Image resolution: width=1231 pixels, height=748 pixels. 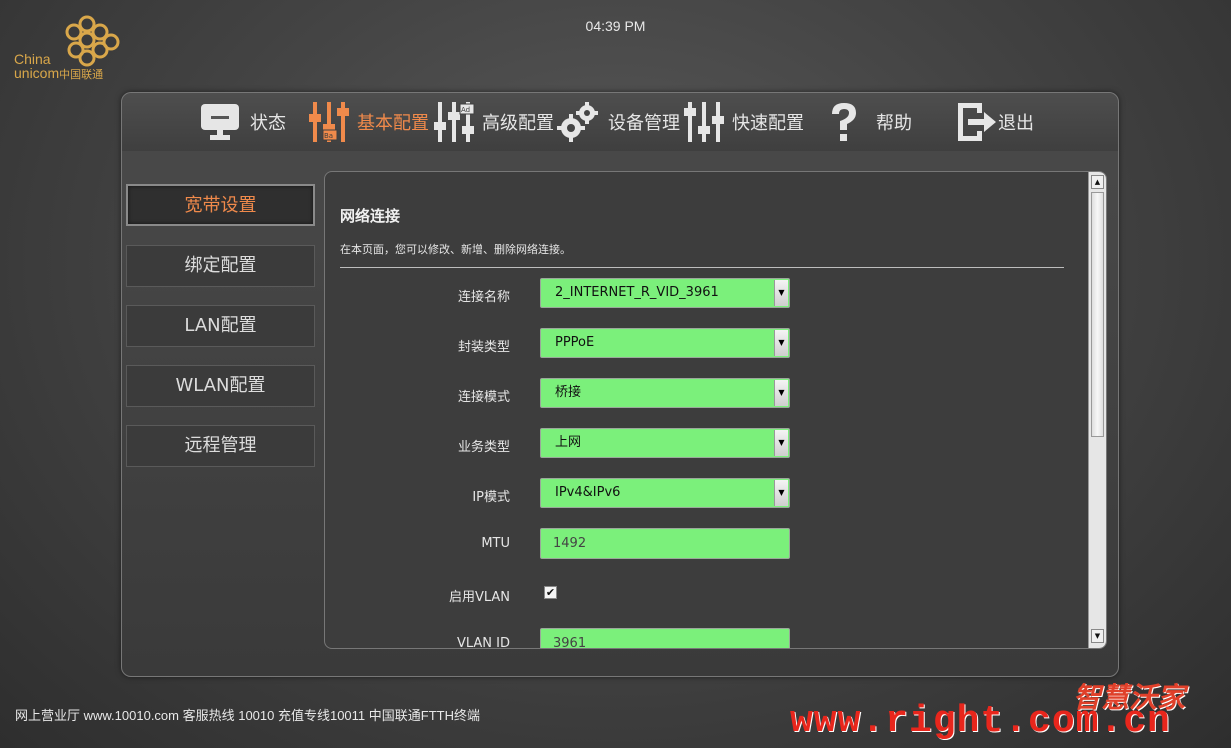 What do you see at coordinates (1097, 636) in the screenshot?
I see `scroll-down-icon: ▼` at bounding box center [1097, 636].